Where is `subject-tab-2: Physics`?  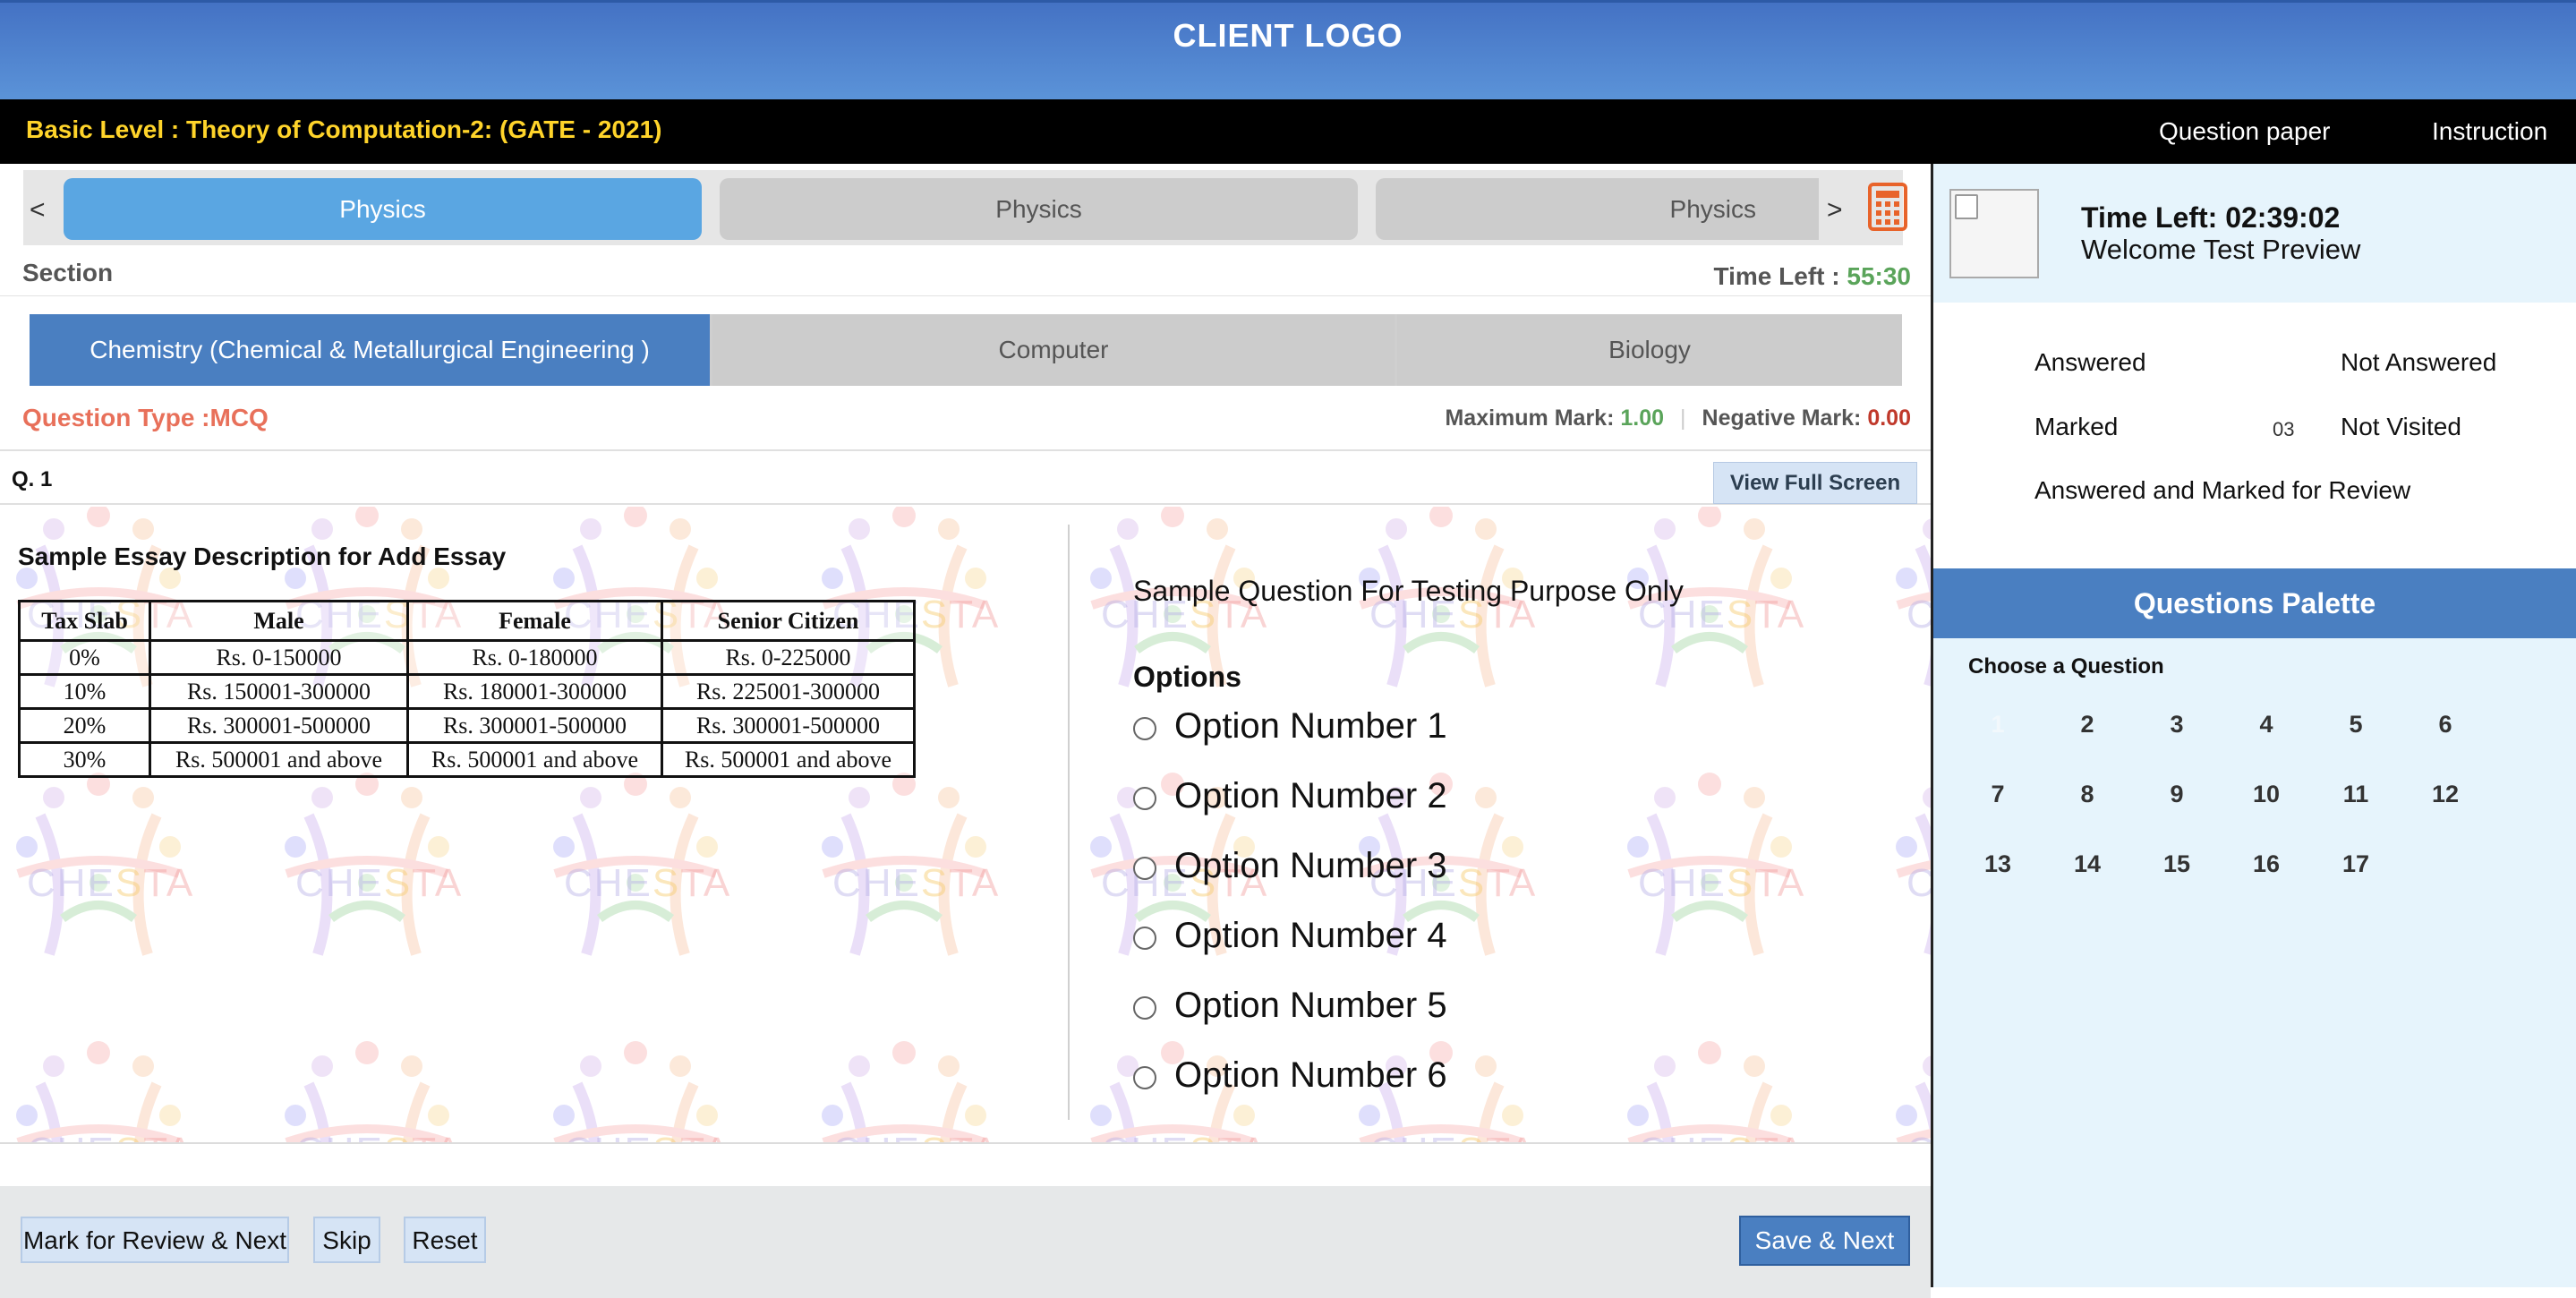
subject-tab-2: Physics is located at coordinates (1039, 209).